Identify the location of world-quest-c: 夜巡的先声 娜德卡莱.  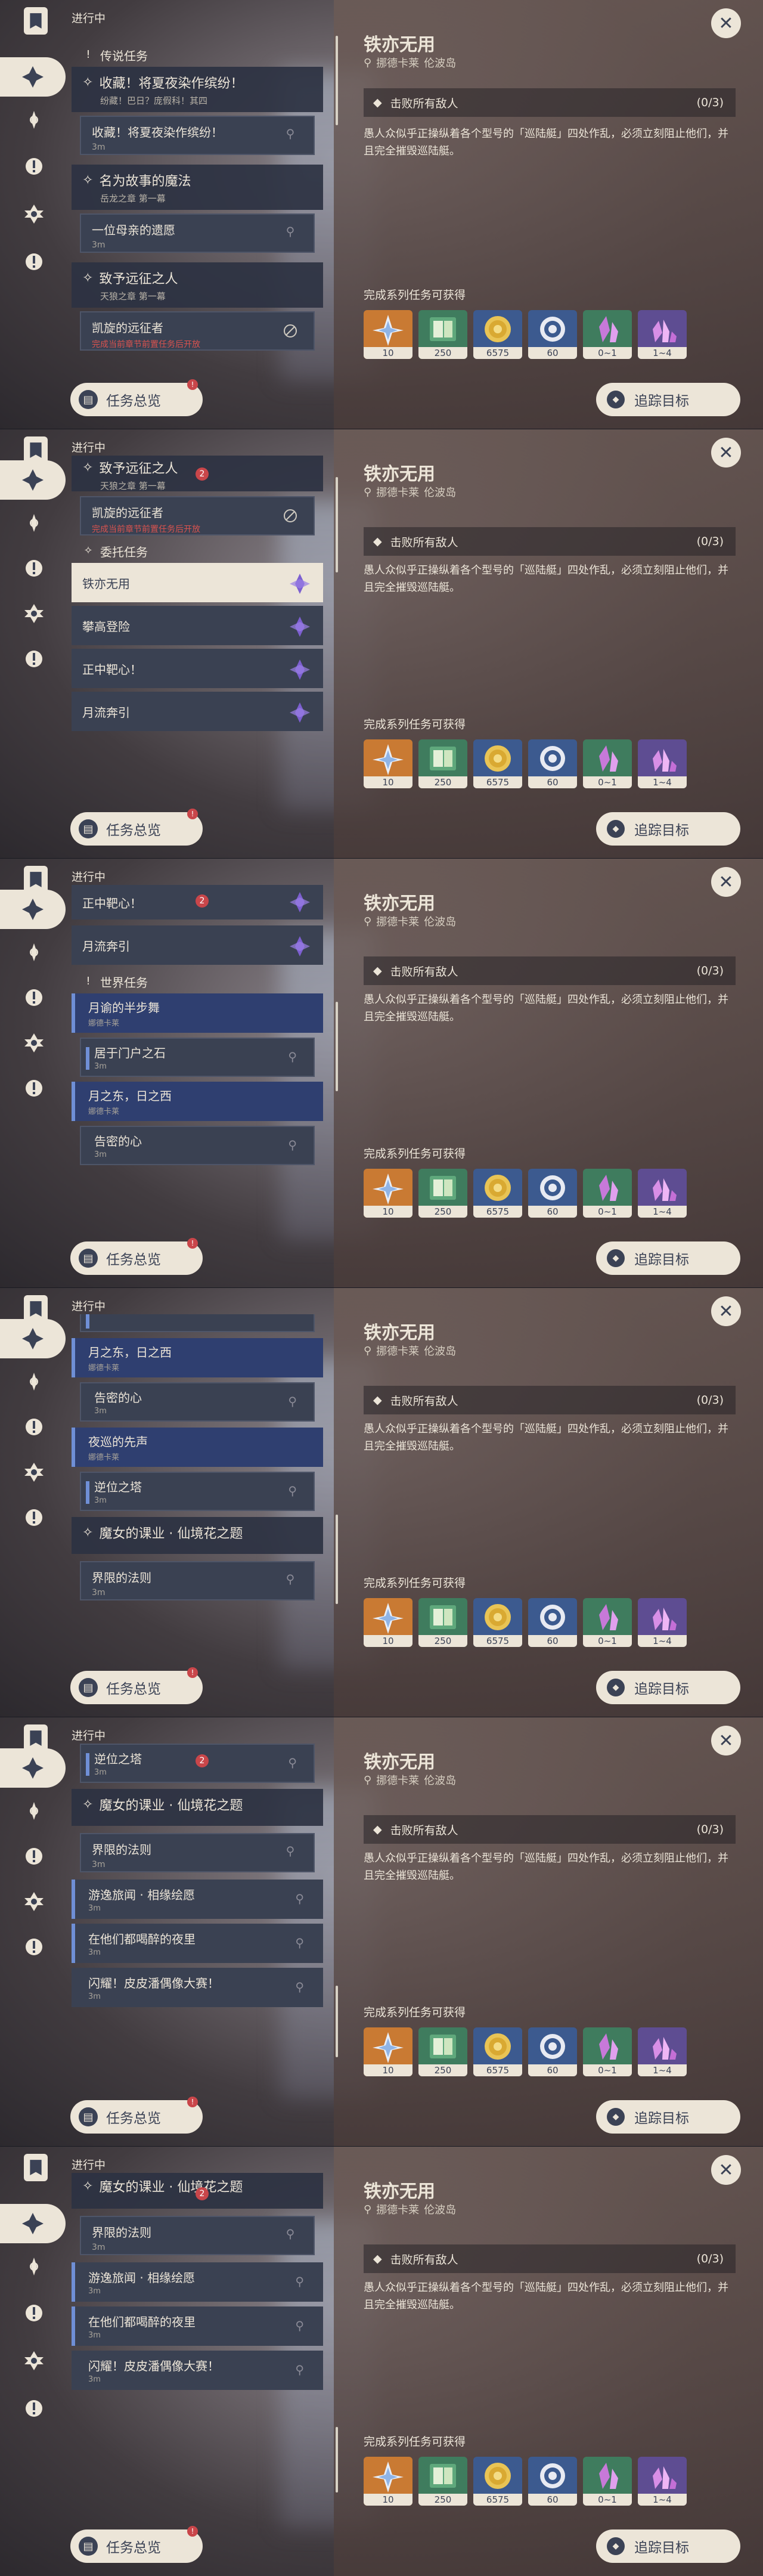
(197, 1447).